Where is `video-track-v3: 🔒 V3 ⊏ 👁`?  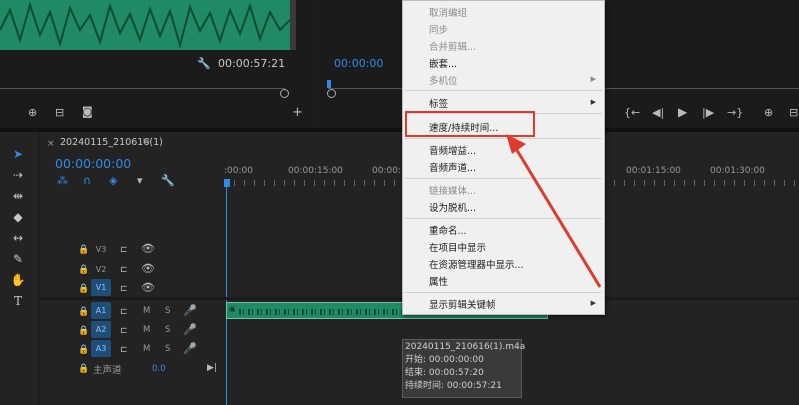 video-track-v3: 🔒 V3 ⊏ 👁 is located at coordinates (132, 250).